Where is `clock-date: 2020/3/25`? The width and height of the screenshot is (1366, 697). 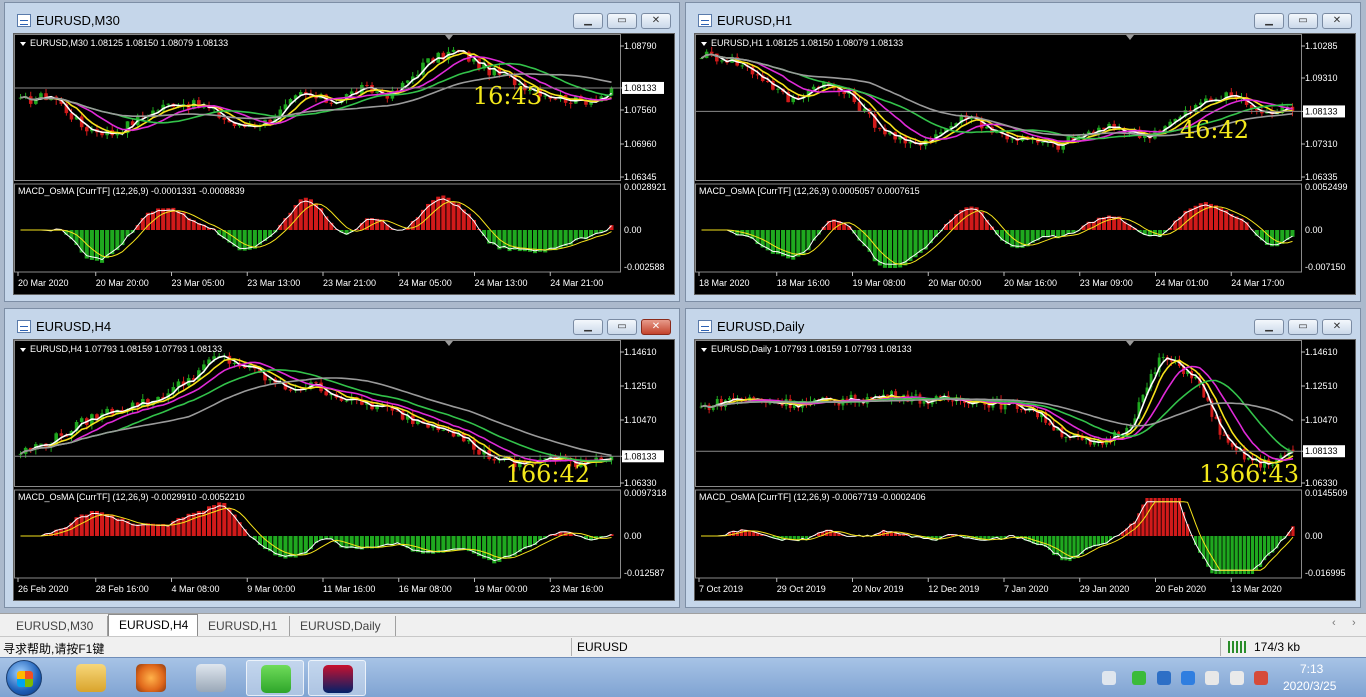
clock-date: 2020/3/25 is located at coordinates (1309, 686).